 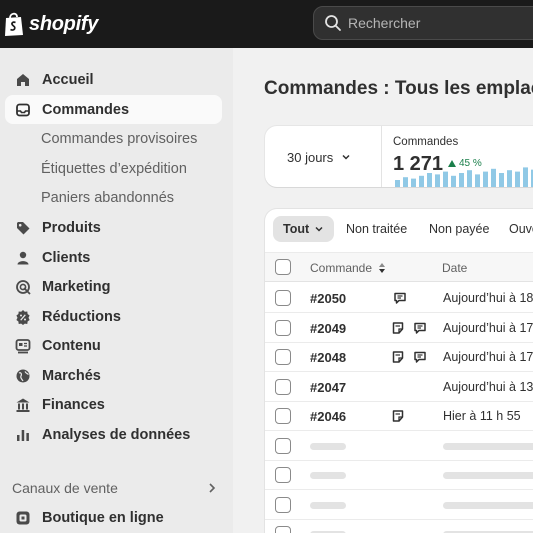 I want to click on table-row: #2050 Aujourd’hui à 18, so click(x=399, y=298).